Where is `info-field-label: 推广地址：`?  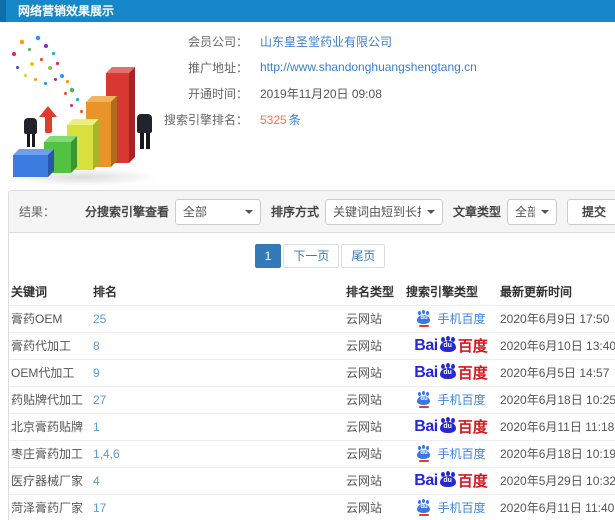
info-field-label: 推广地址： is located at coordinates (217, 67).